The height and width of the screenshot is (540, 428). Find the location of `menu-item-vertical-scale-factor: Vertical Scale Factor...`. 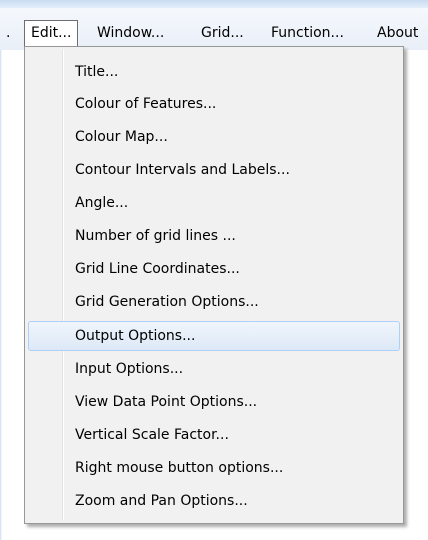

menu-item-vertical-scale-factor: Vertical Scale Factor... is located at coordinates (214, 435).